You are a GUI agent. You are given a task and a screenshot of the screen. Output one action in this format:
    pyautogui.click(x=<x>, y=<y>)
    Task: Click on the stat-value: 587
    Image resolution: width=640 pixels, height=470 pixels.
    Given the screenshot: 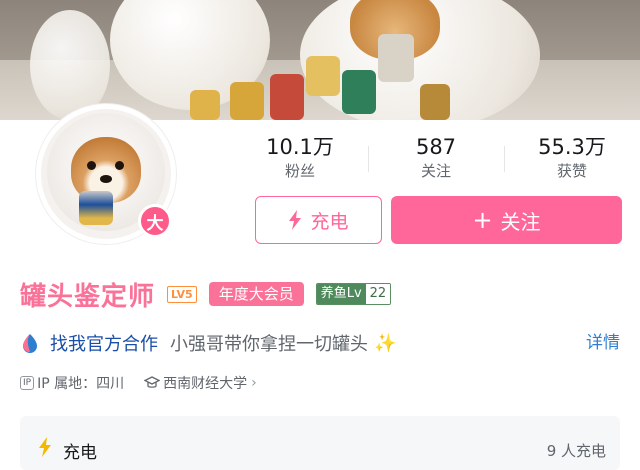 What is the action you would take?
    pyautogui.click(x=436, y=147)
    